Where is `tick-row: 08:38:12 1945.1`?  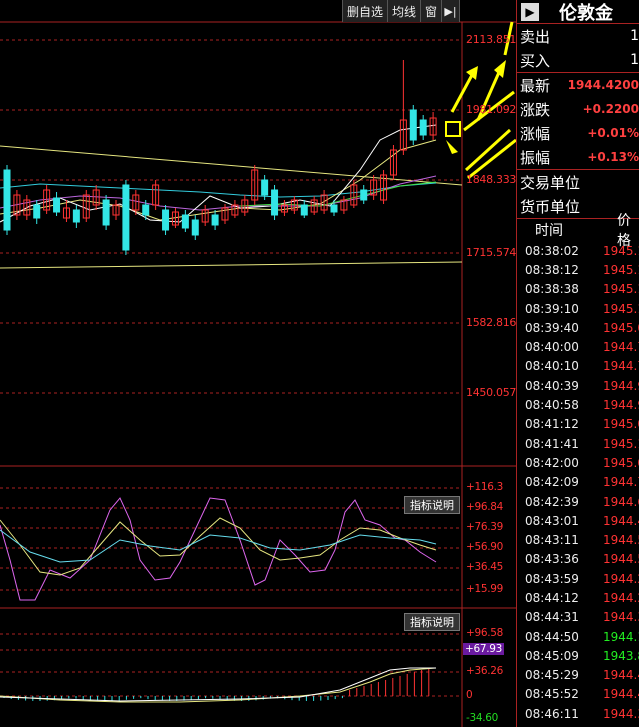 tick-row: 08:38:12 1945.1 is located at coordinates (578, 269).